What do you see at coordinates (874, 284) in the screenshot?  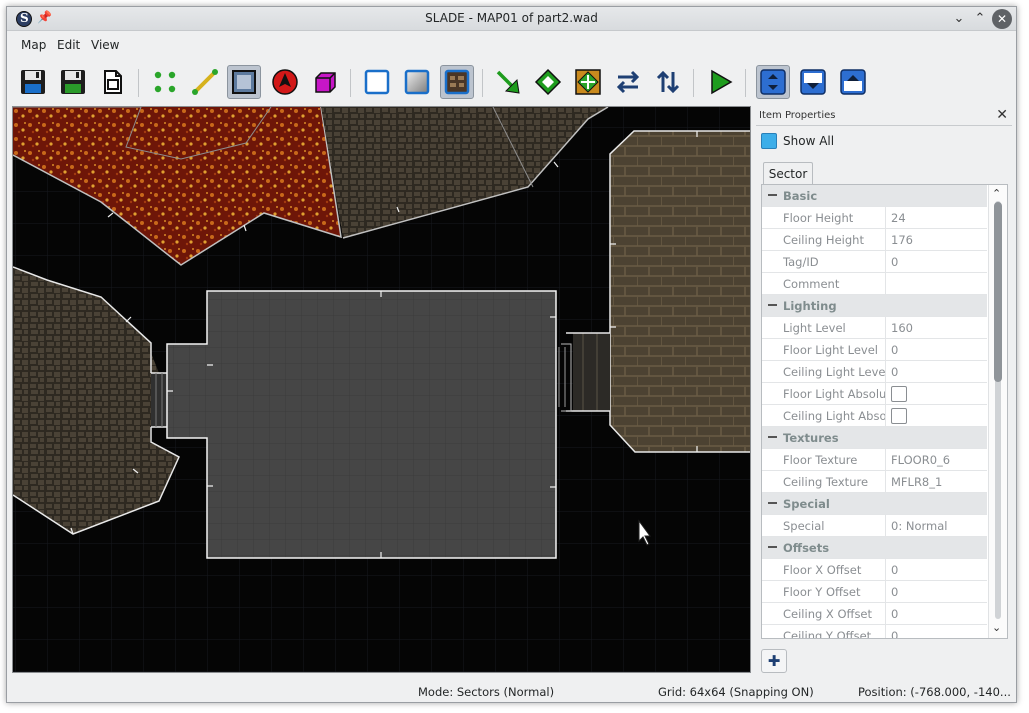 I see `property-row: Comment` at bounding box center [874, 284].